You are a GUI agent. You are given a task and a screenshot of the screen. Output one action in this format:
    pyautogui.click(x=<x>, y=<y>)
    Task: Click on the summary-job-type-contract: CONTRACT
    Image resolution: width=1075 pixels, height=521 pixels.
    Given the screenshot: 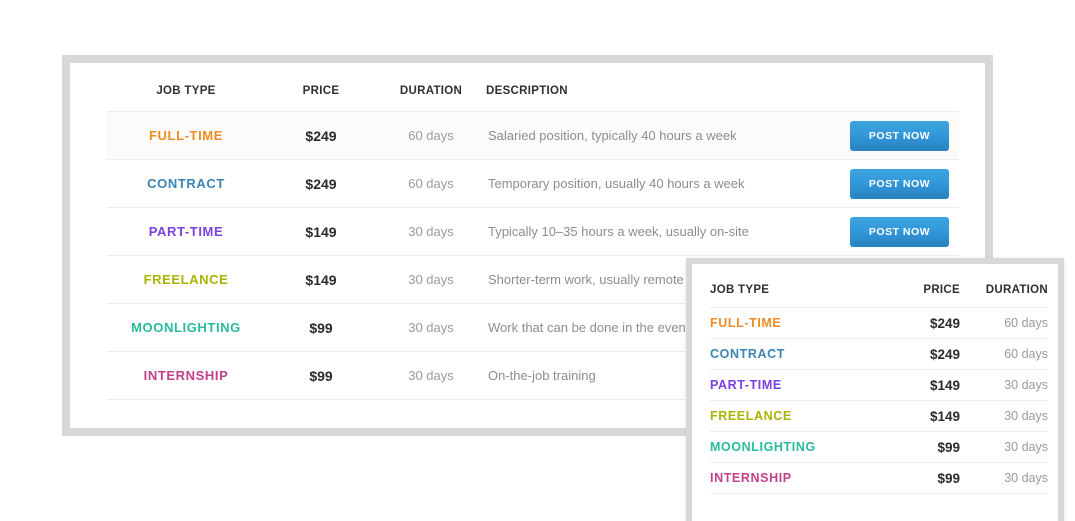 What is the action you would take?
    pyautogui.click(x=789, y=354)
    